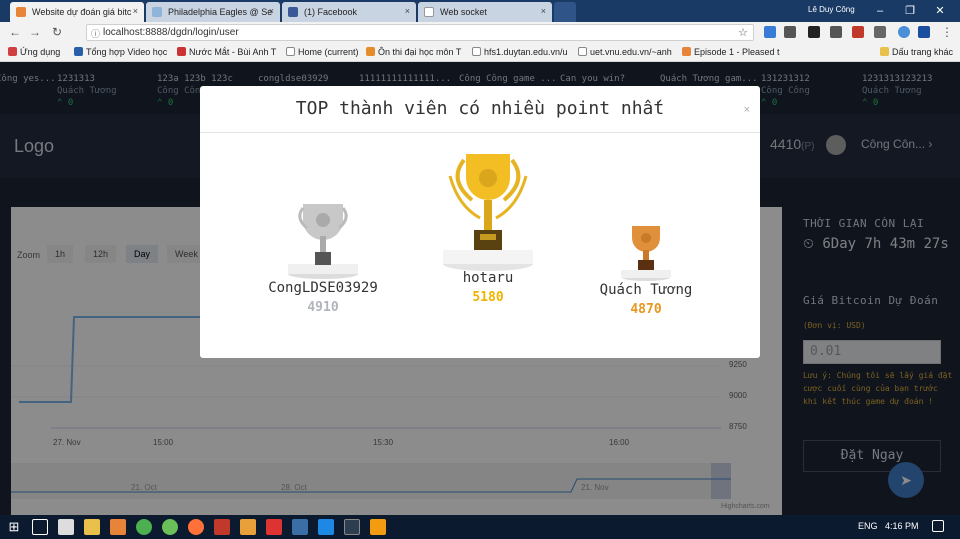  Describe the element at coordinates (92, 527) in the screenshot. I see `file-explorer-icon` at that location.